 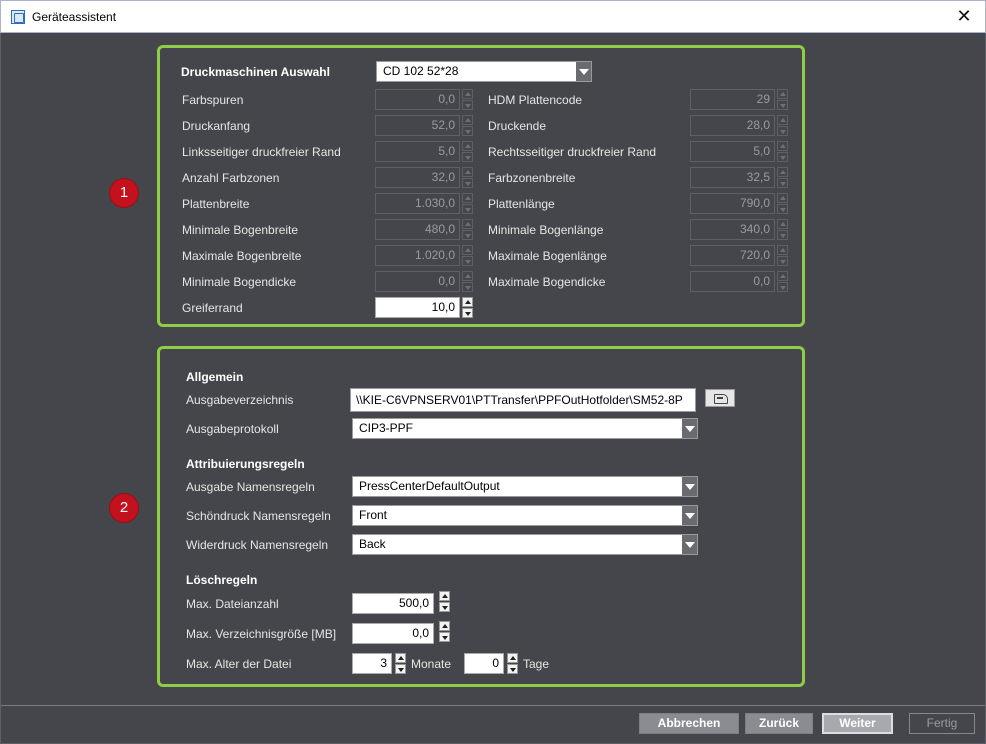 I want to click on field-anzahl-farbzonen: 32,0, so click(x=417, y=177).